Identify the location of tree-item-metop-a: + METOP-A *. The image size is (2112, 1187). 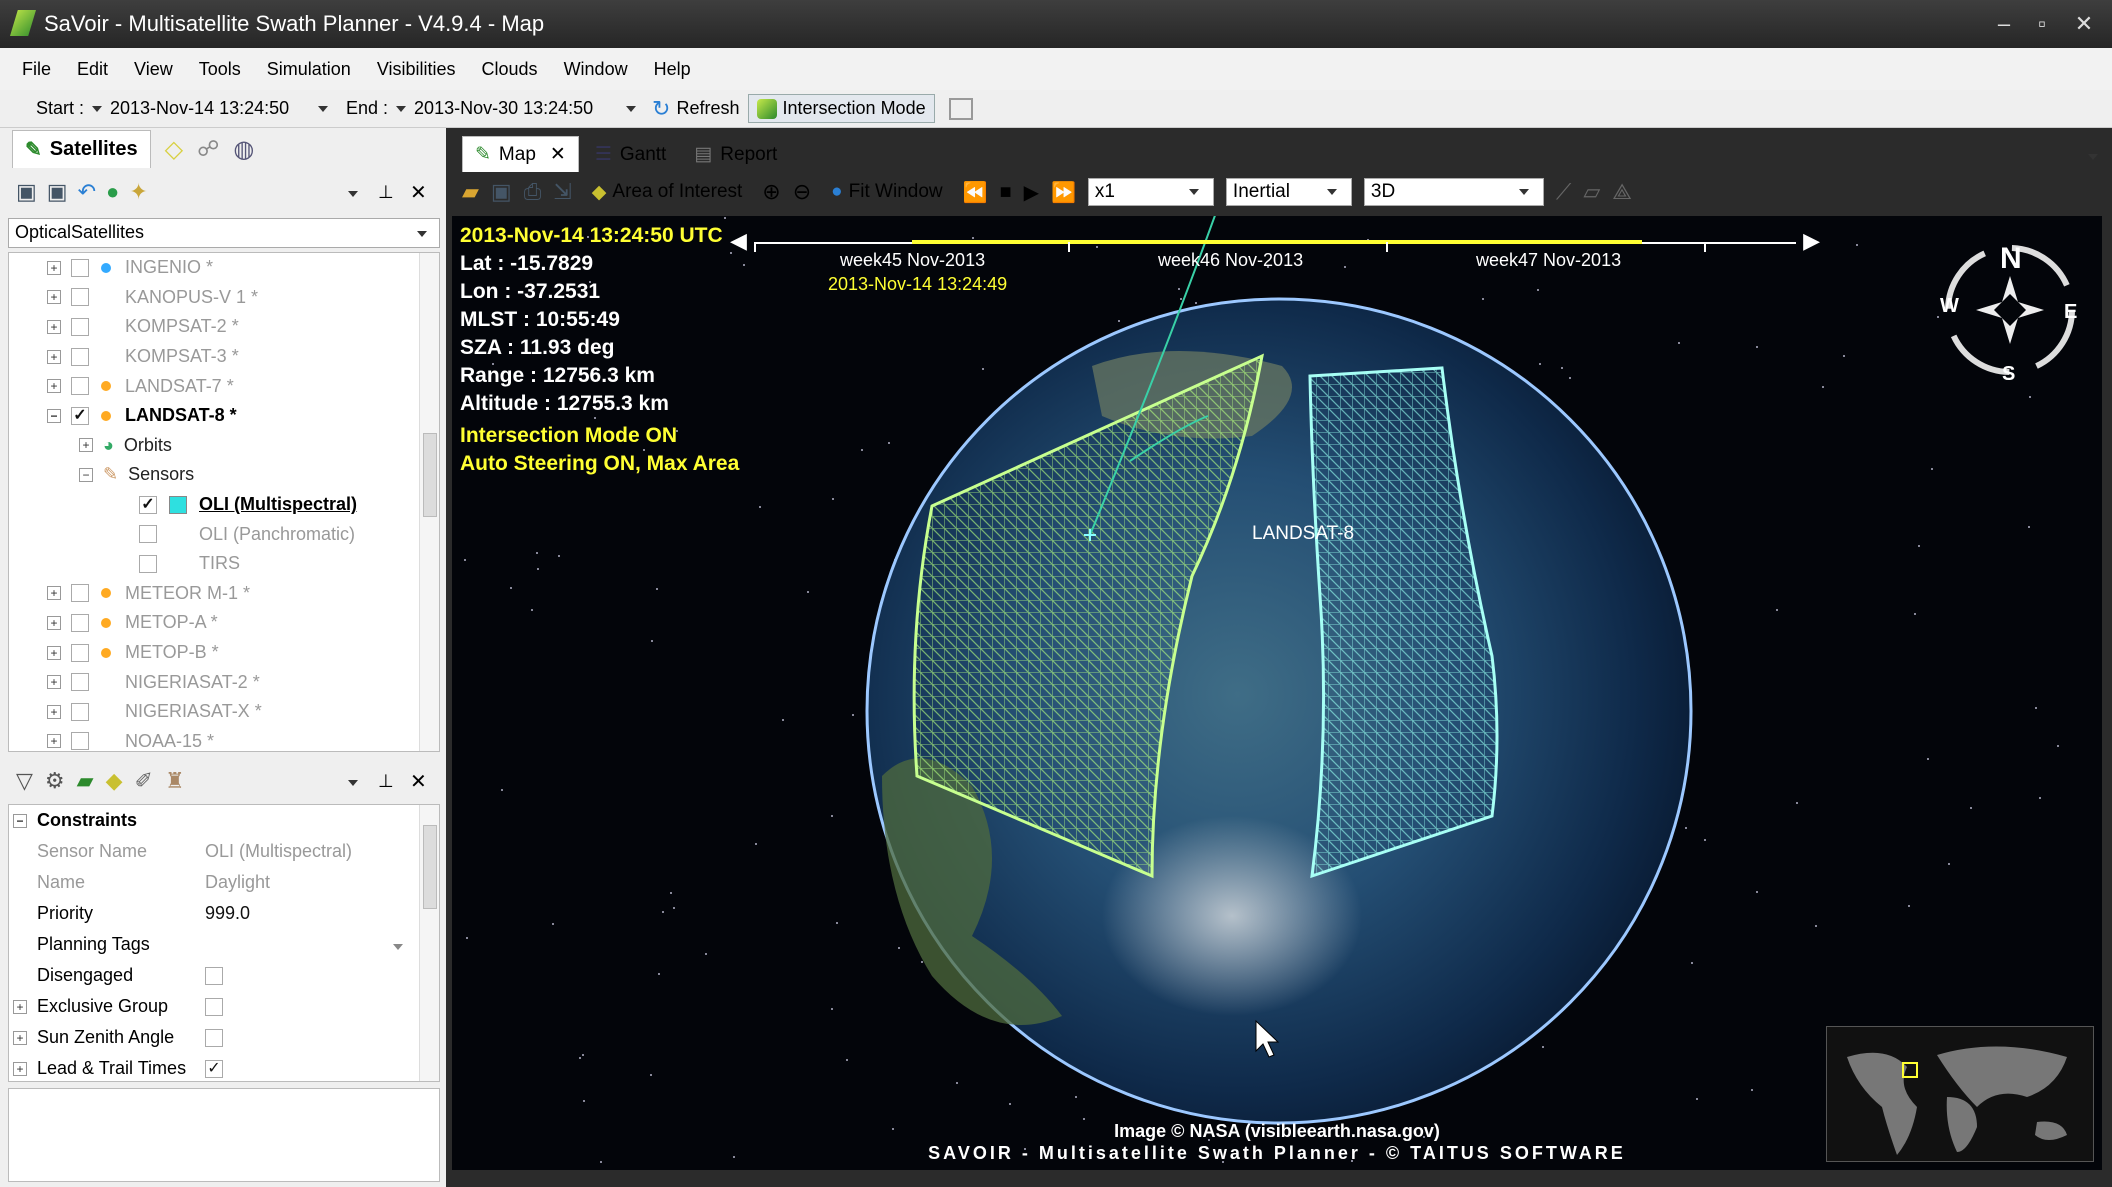
(224, 623).